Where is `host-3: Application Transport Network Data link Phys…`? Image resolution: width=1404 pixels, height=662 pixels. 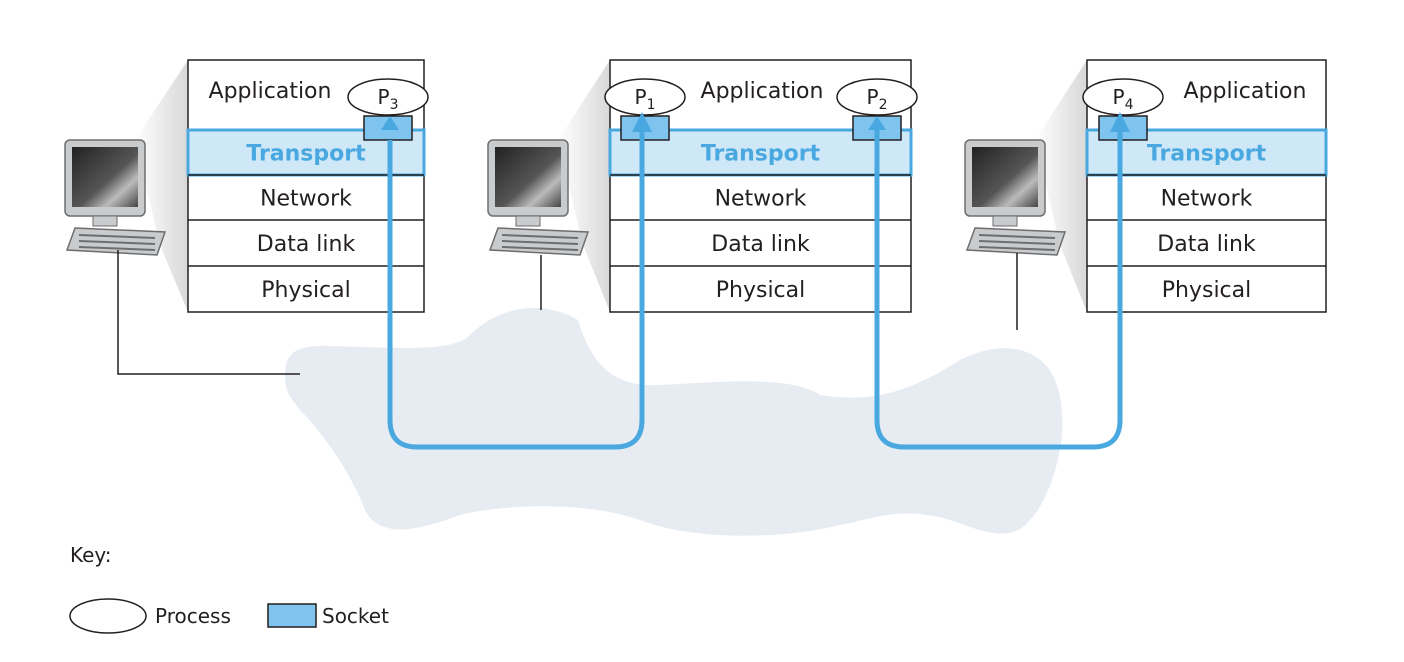 host-3: Application Transport Network Data link Phys… is located at coordinates (1146, 194).